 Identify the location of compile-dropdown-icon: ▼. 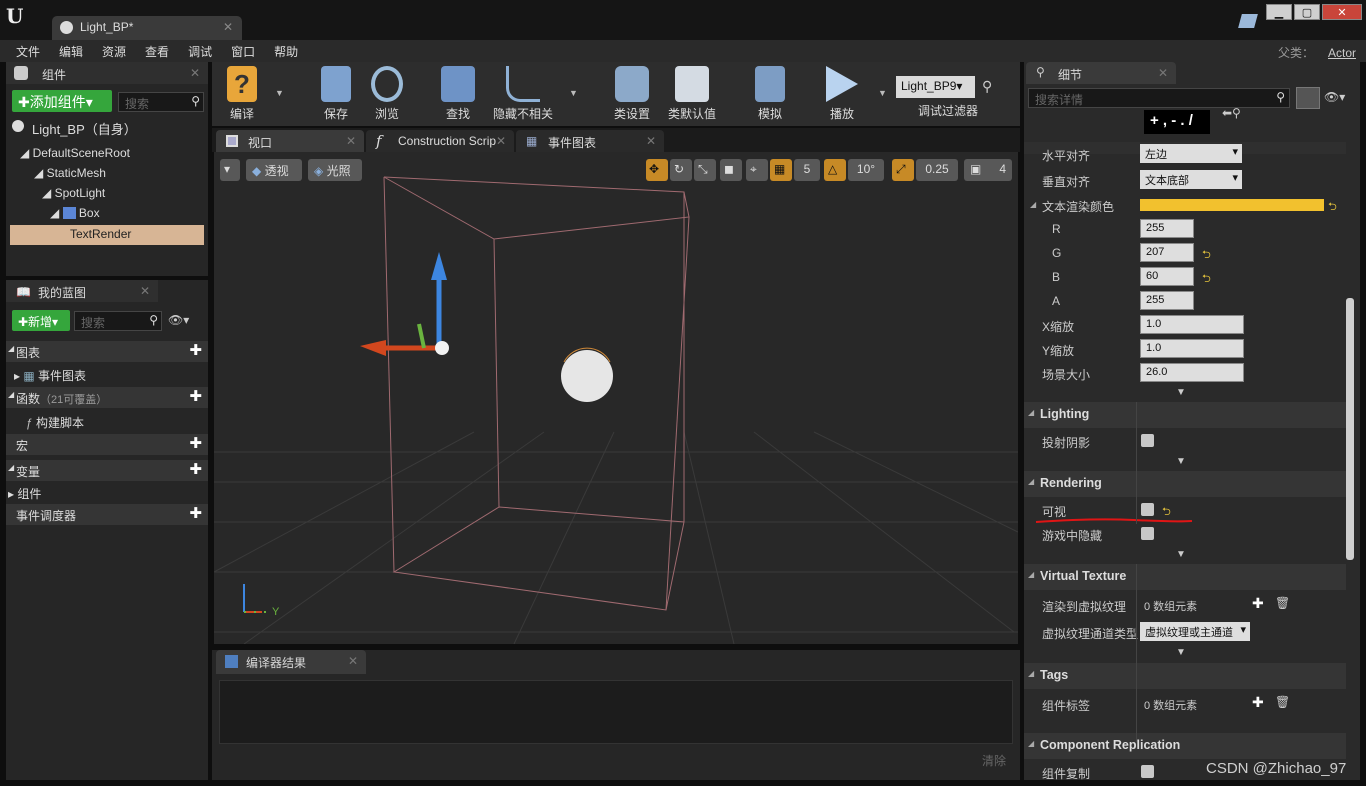
(279, 93).